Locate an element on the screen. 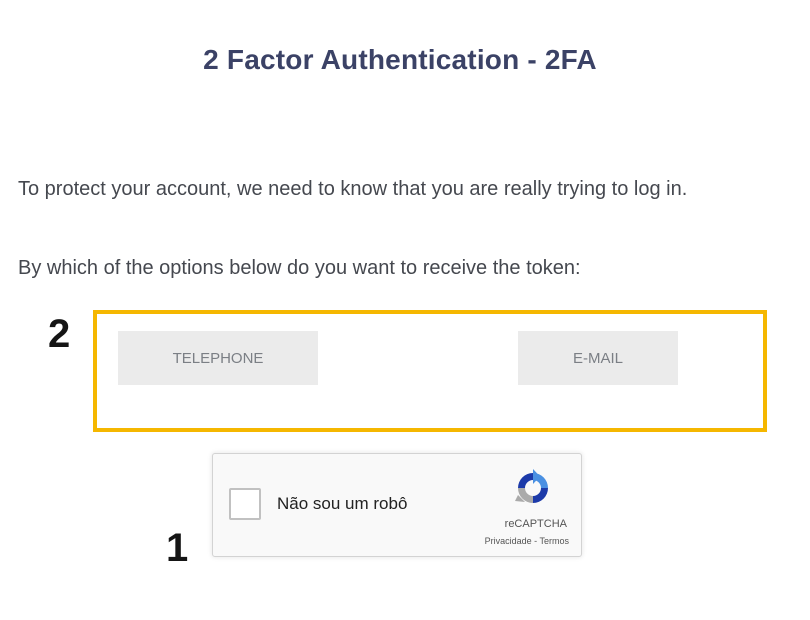 This screenshot has width=810, height=620. email-button: E-MAIL is located at coordinates (598, 358).